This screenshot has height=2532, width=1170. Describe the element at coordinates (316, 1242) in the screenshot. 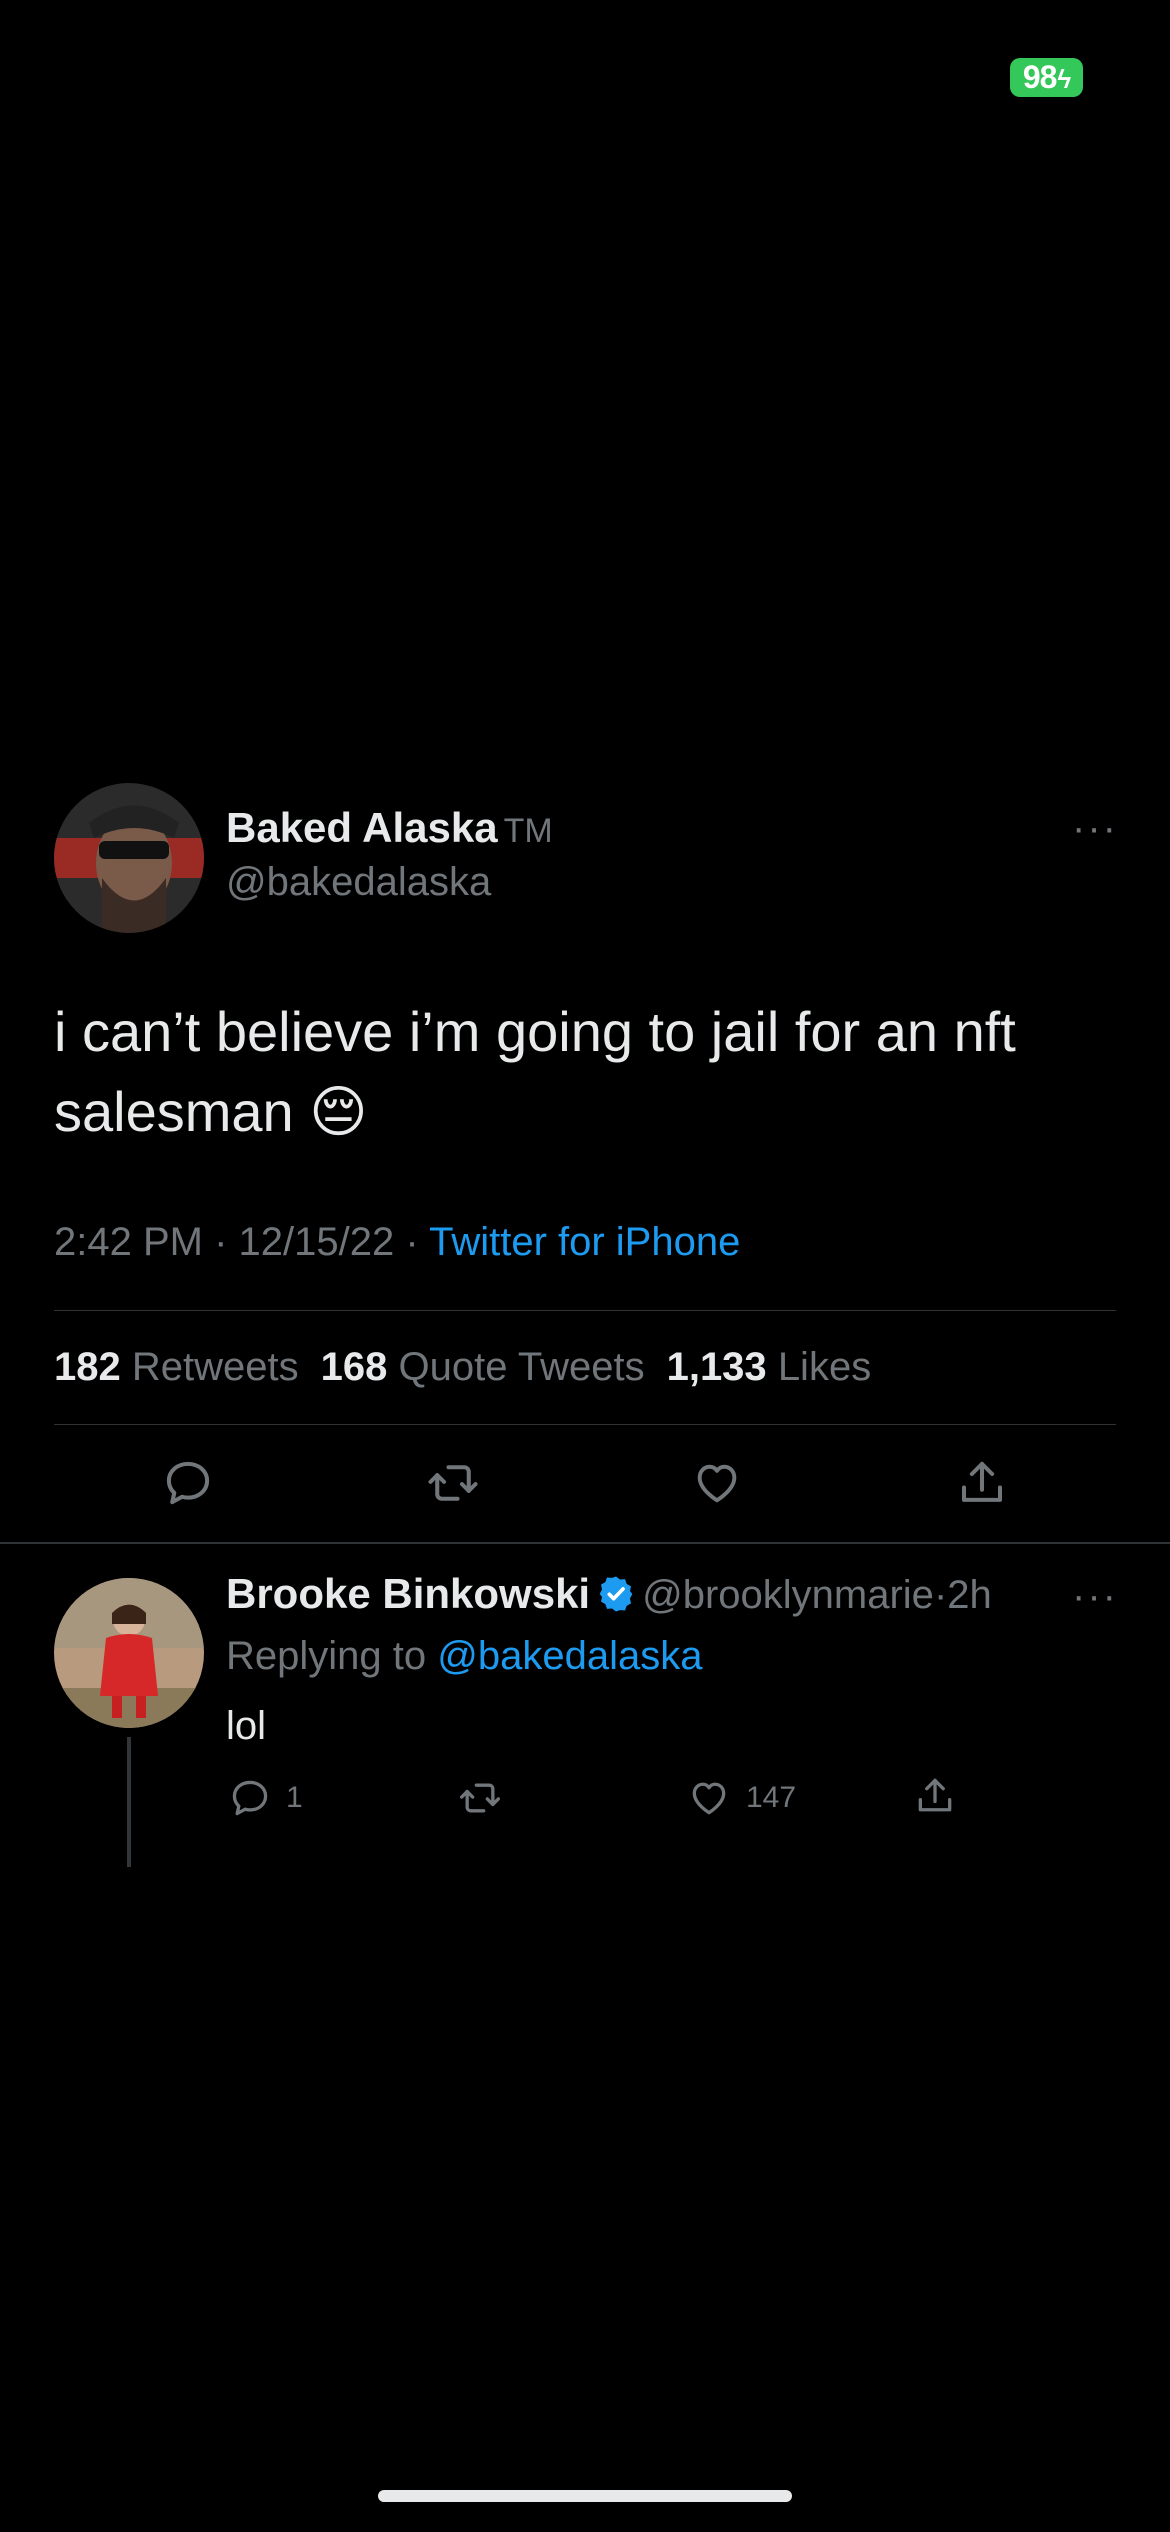

I see `tweet-date: 12/15/22` at that location.